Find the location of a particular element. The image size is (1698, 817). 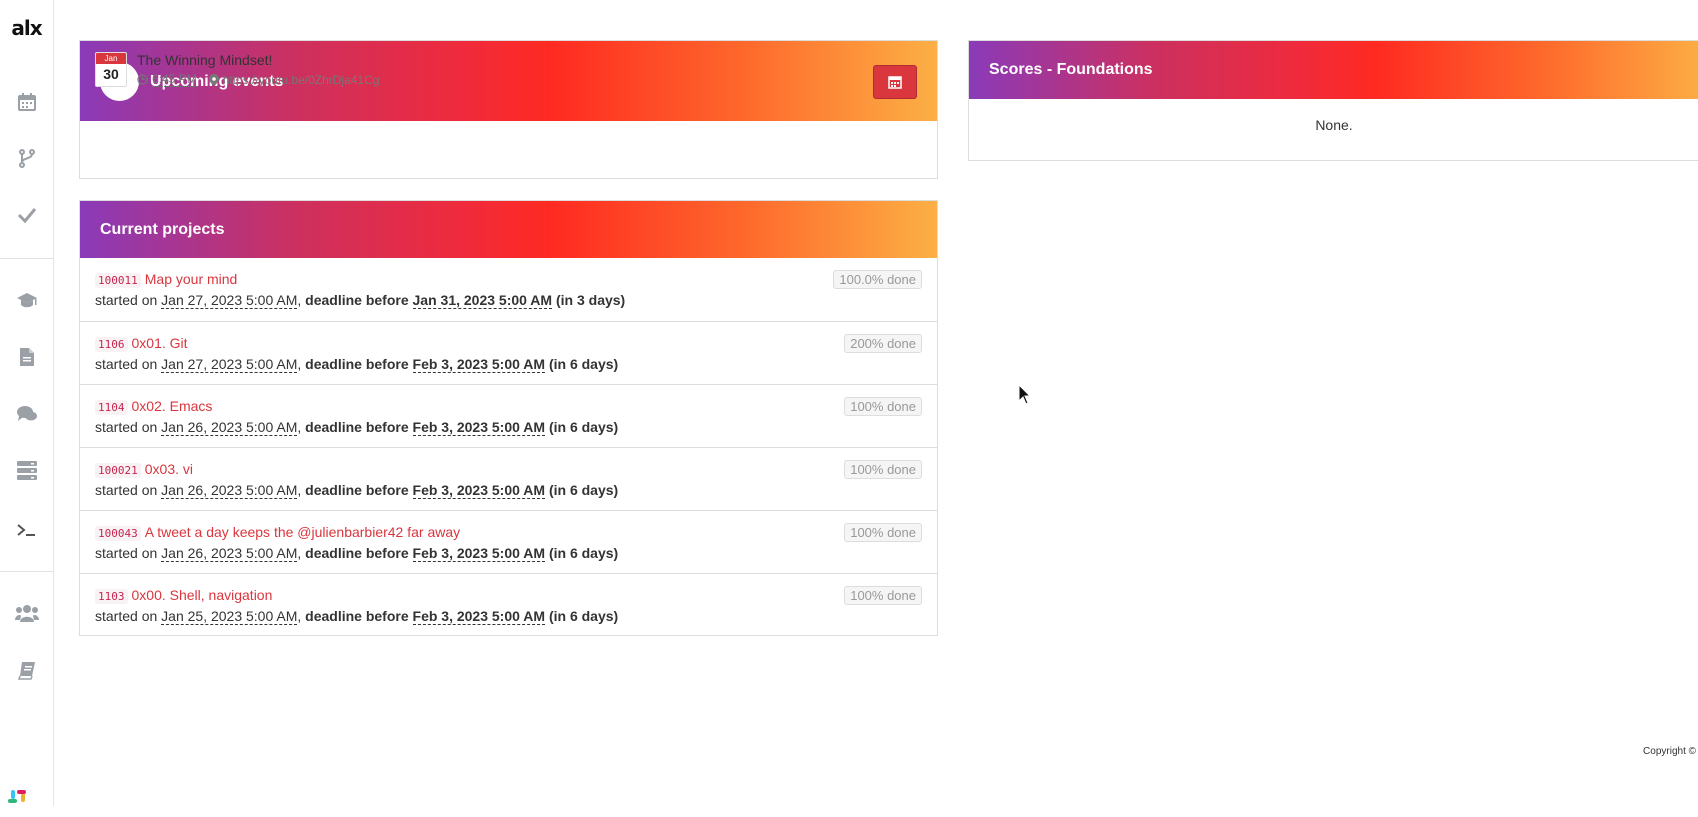

clock-icon is located at coordinates (142, 79).